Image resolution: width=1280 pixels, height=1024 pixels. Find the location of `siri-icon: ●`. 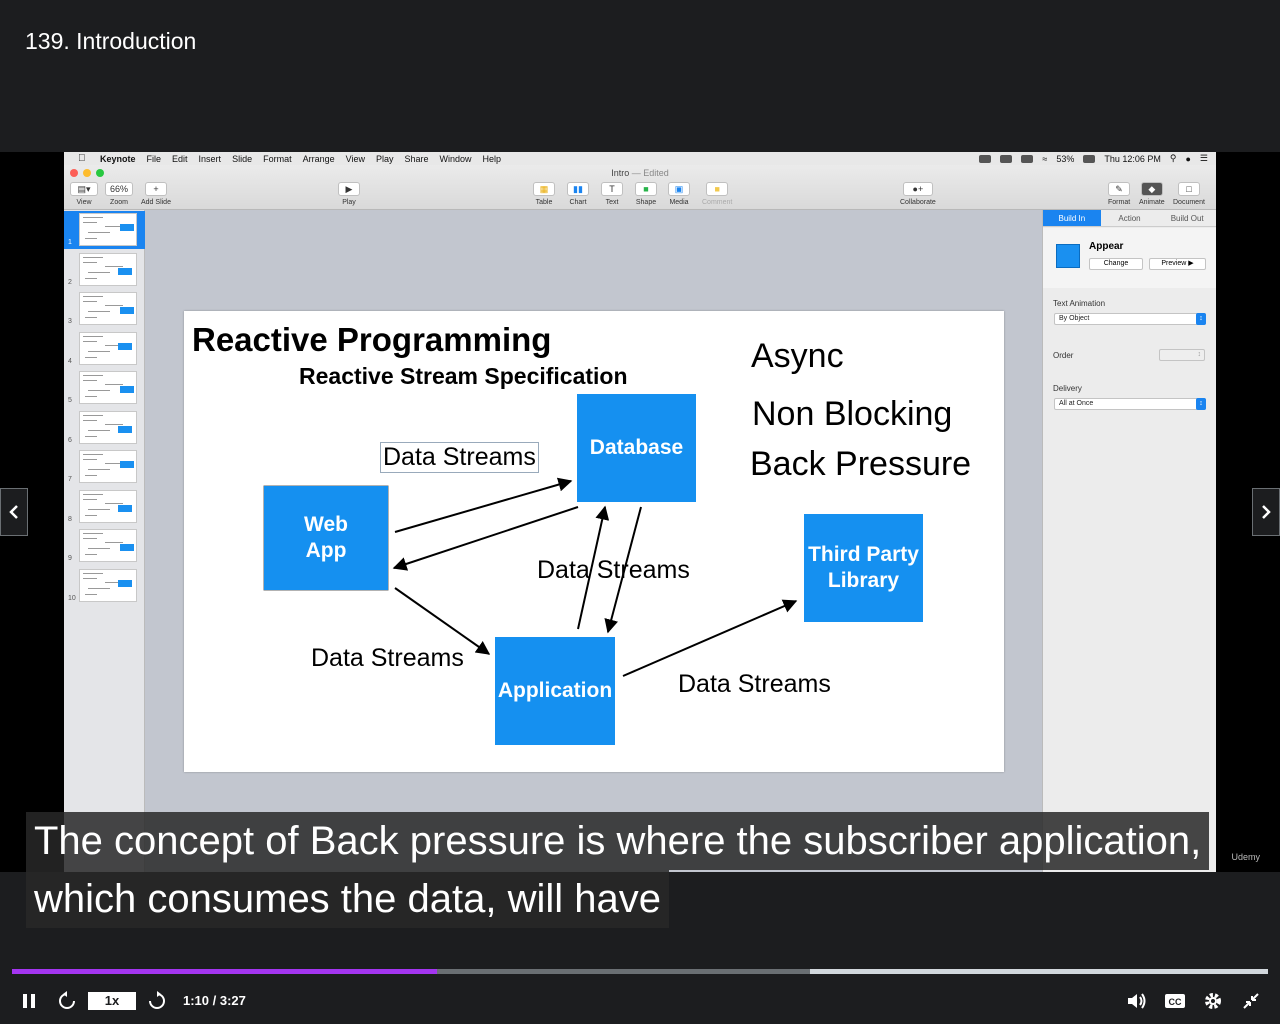

siri-icon: ● is located at coordinates (1187, 159).